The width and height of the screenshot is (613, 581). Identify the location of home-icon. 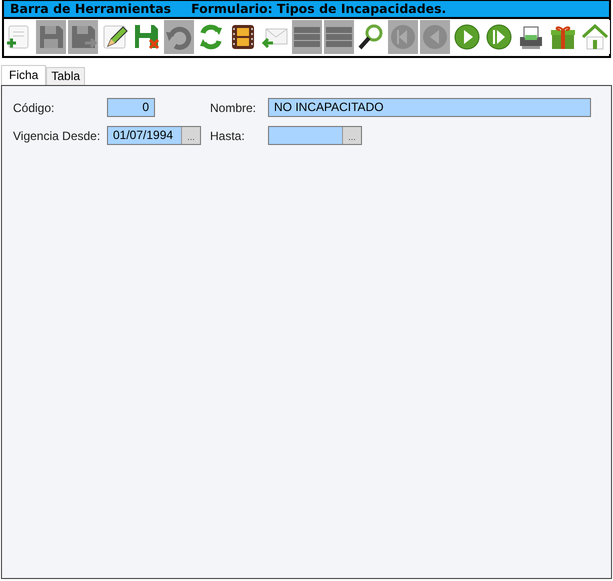
(595, 37).